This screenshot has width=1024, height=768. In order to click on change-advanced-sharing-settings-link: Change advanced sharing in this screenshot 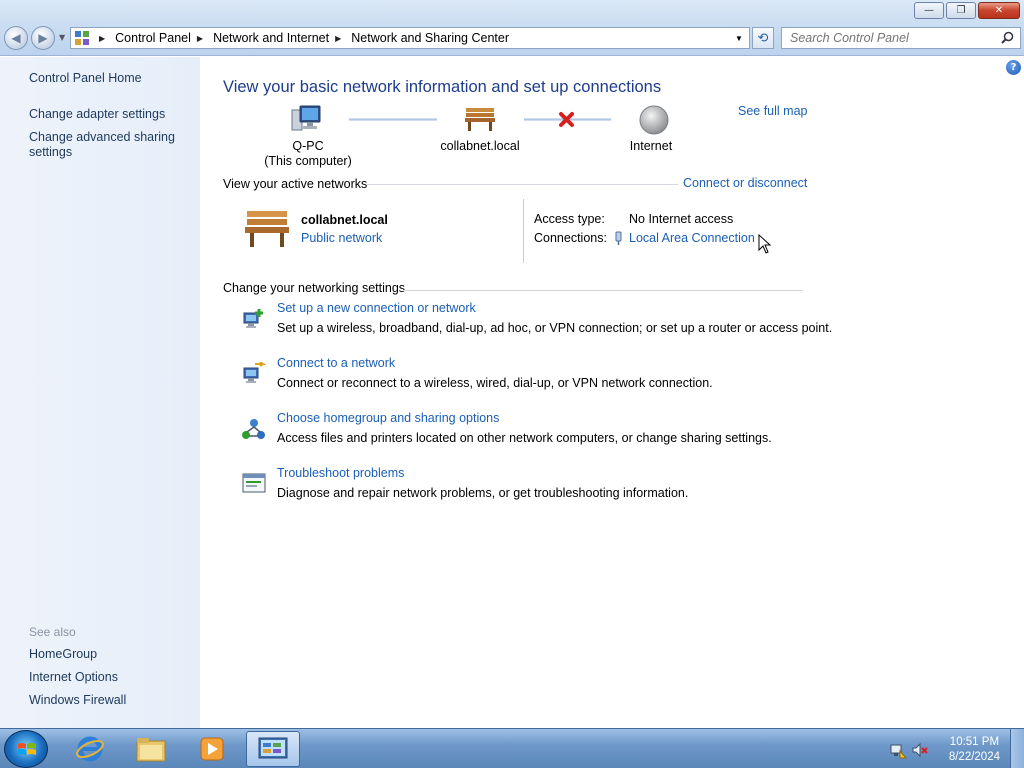, I will do `click(102, 137)`.